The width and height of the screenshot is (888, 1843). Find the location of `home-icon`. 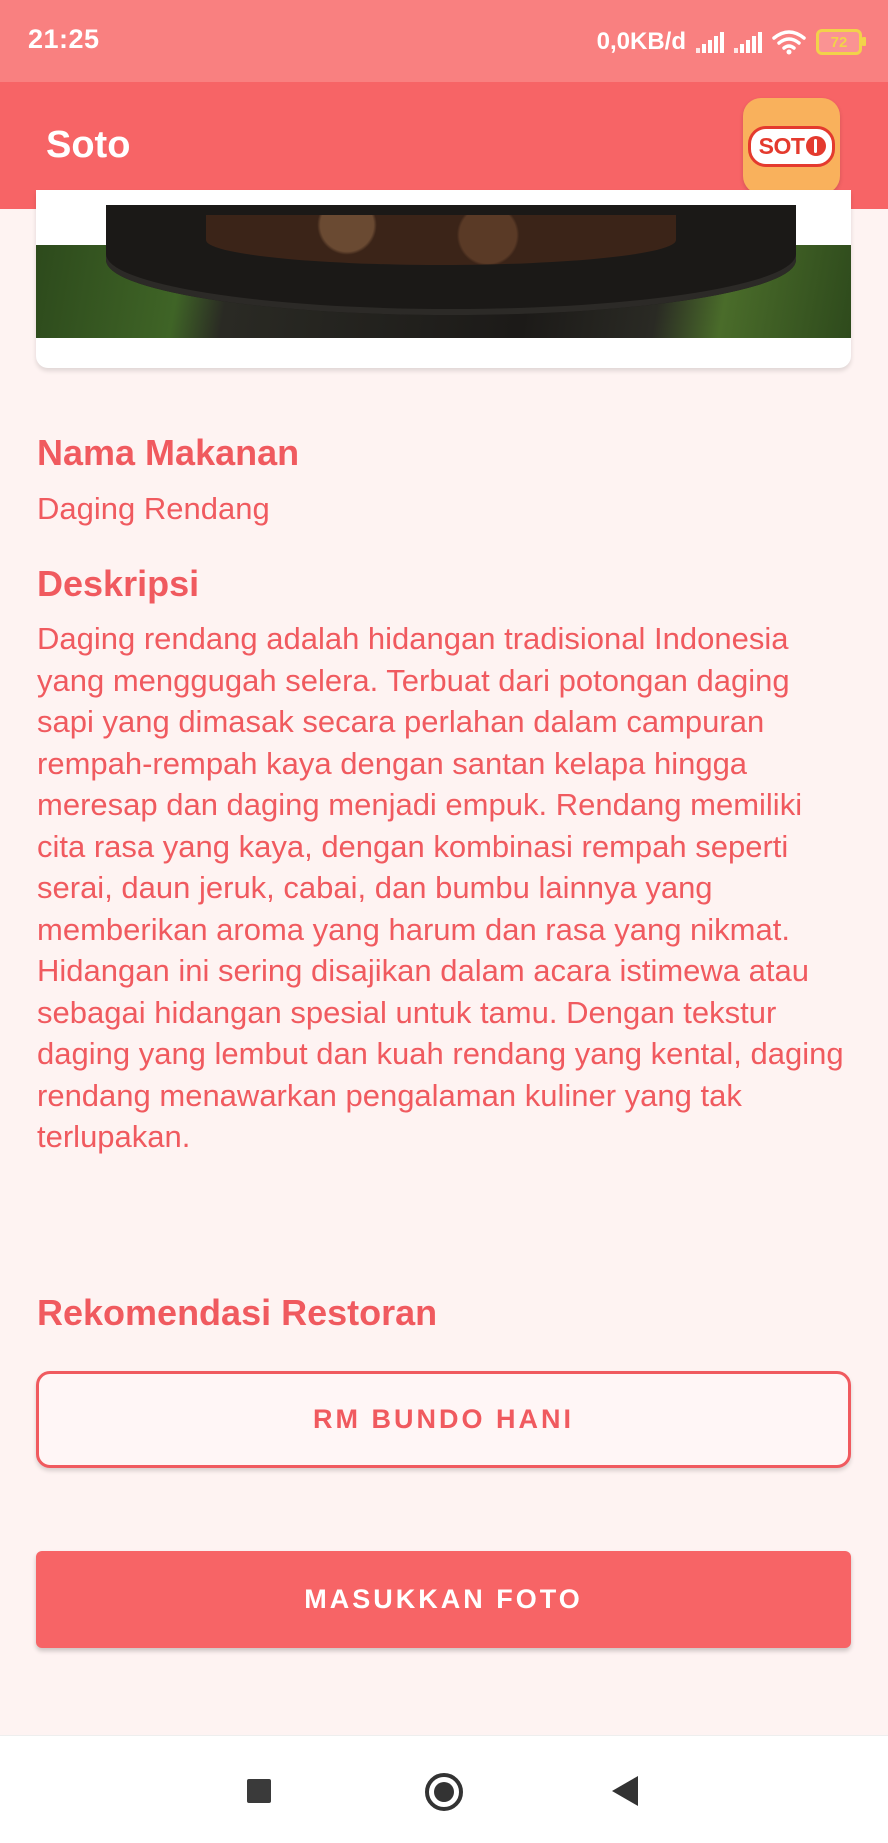

home-icon is located at coordinates (444, 1792).